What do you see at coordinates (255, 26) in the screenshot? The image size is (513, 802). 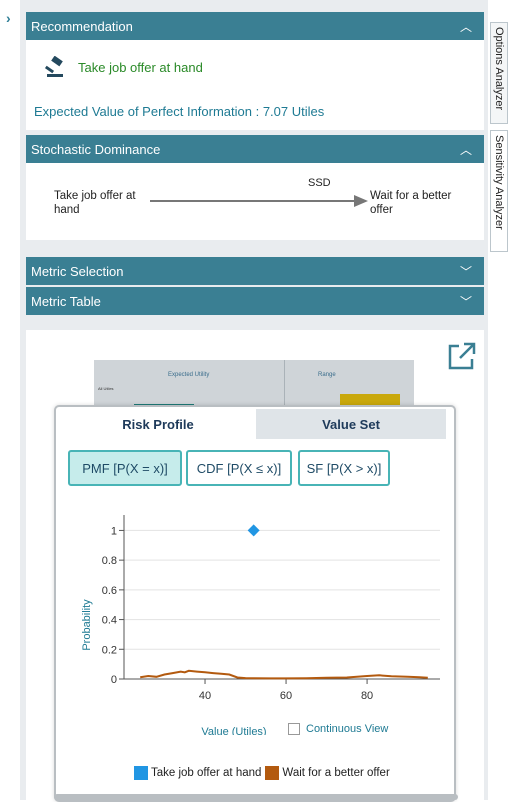 I see `recommendation-header: Recommendation ︿` at bounding box center [255, 26].